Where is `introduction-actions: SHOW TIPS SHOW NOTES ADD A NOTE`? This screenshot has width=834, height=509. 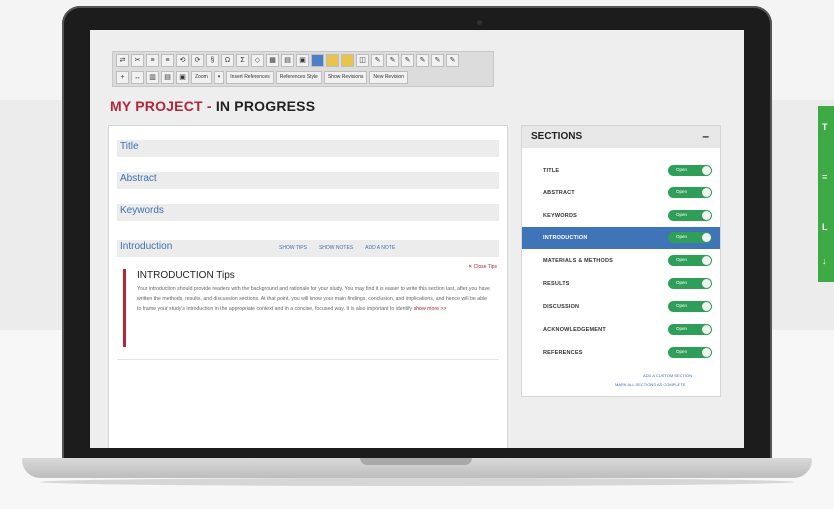 introduction-actions: SHOW TIPS SHOW NOTES ADD A NOTE is located at coordinates (337, 248).